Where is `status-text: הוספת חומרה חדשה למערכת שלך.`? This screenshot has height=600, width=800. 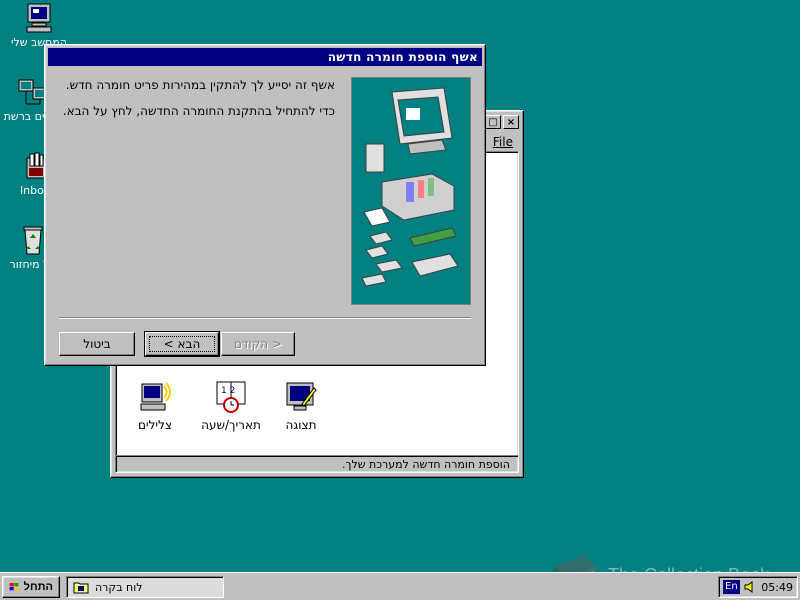
status-text: הוספת חומרה חדשה למערכת שלך. is located at coordinates (426, 464).